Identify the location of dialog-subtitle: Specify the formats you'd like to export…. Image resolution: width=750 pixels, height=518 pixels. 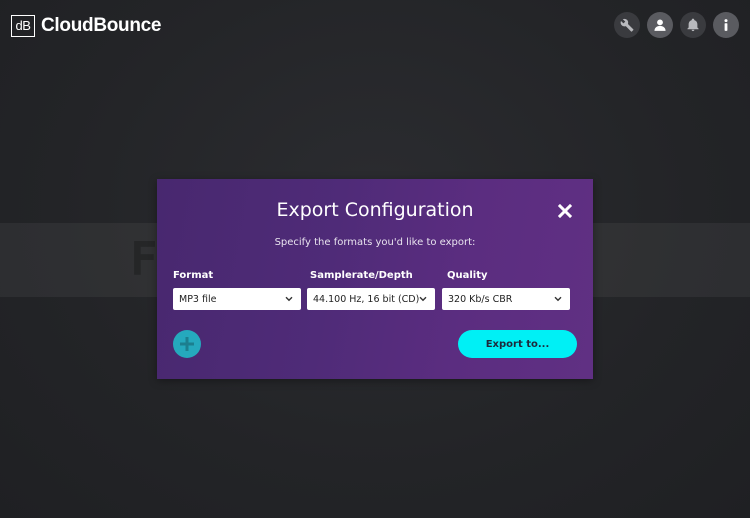
(375, 242).